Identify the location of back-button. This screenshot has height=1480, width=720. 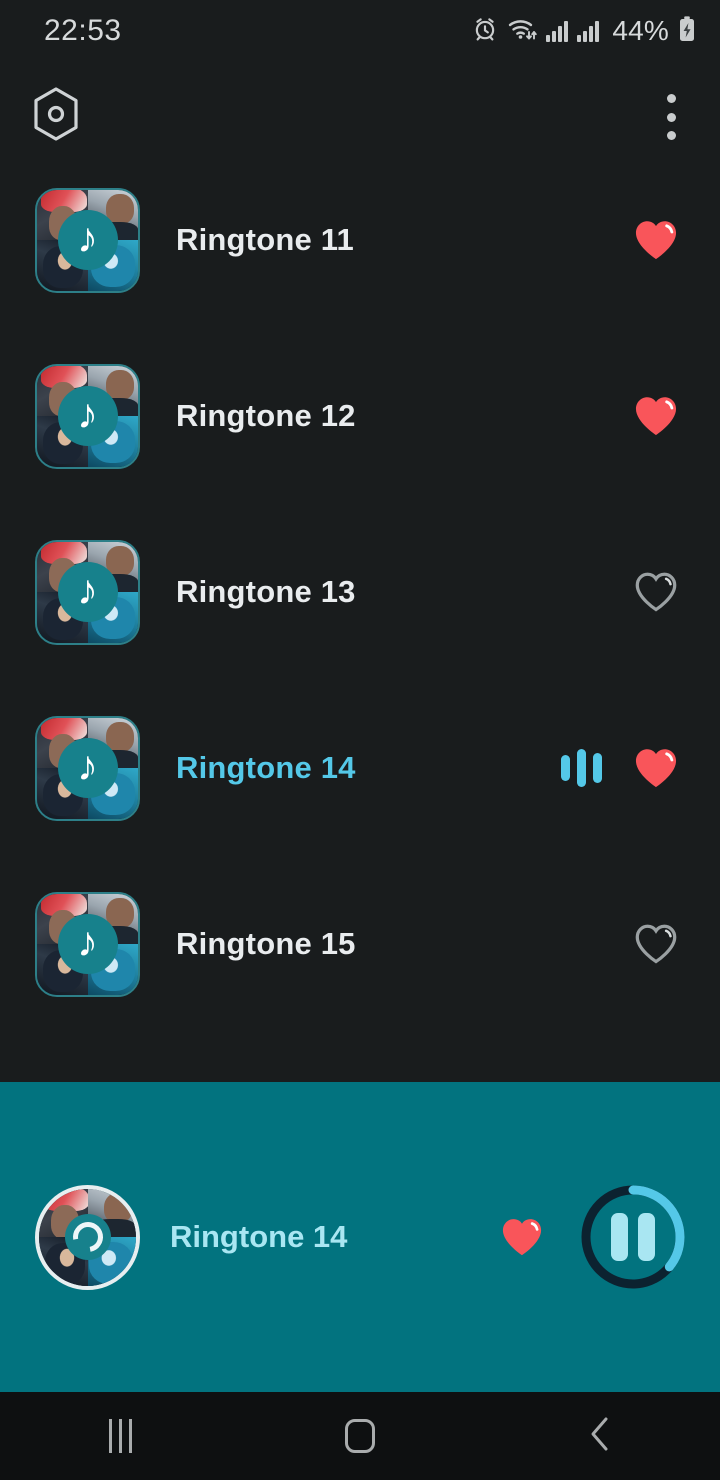
(600, 1436).